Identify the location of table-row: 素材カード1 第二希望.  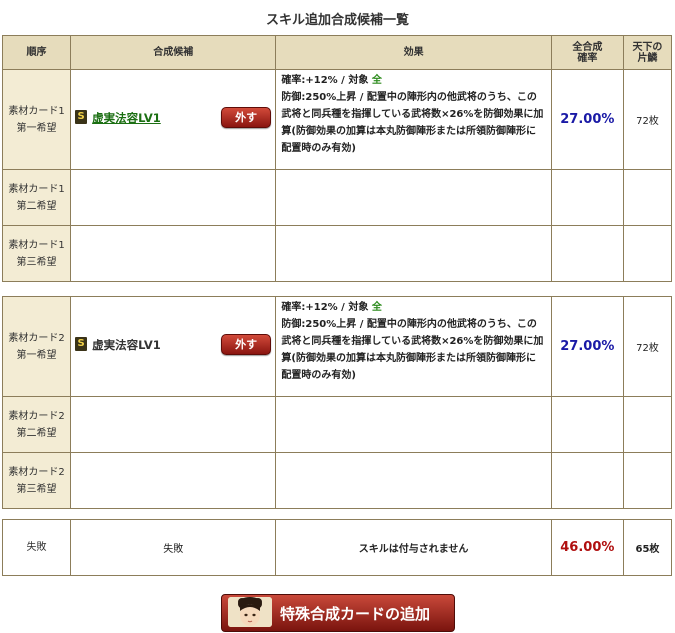
(337, 197).